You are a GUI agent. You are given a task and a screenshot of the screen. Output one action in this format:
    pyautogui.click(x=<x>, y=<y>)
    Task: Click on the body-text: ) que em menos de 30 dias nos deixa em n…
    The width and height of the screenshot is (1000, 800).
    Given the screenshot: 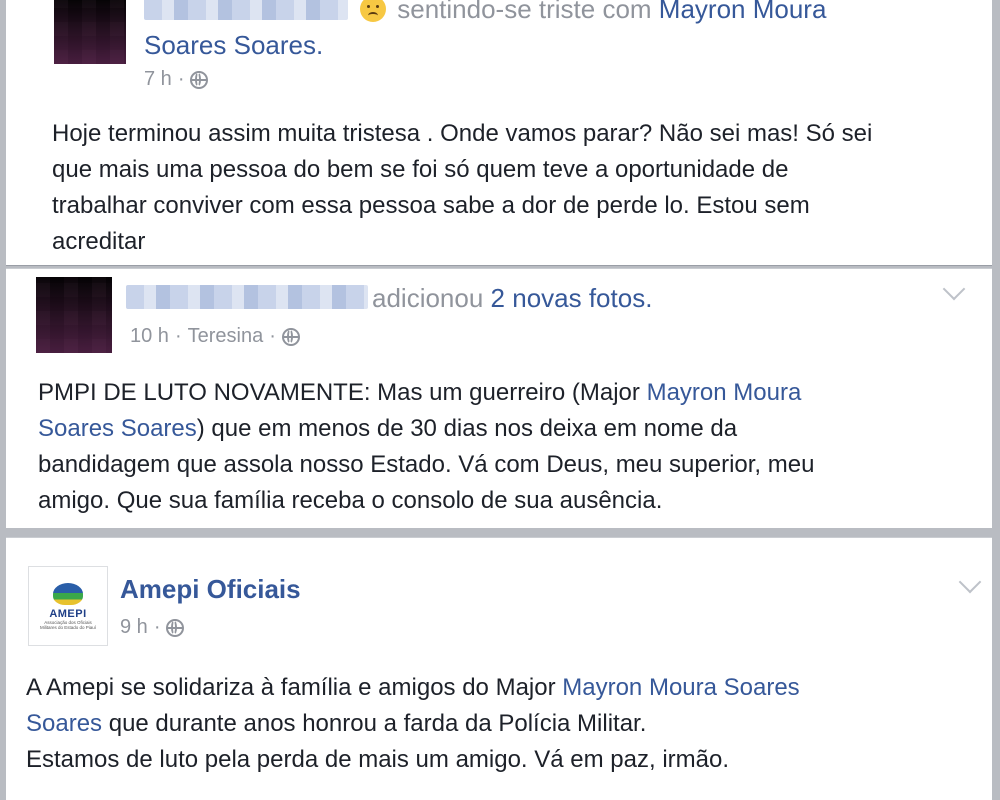 What is the action you would take?
    pyautogui.click(x=467, y=428)
    